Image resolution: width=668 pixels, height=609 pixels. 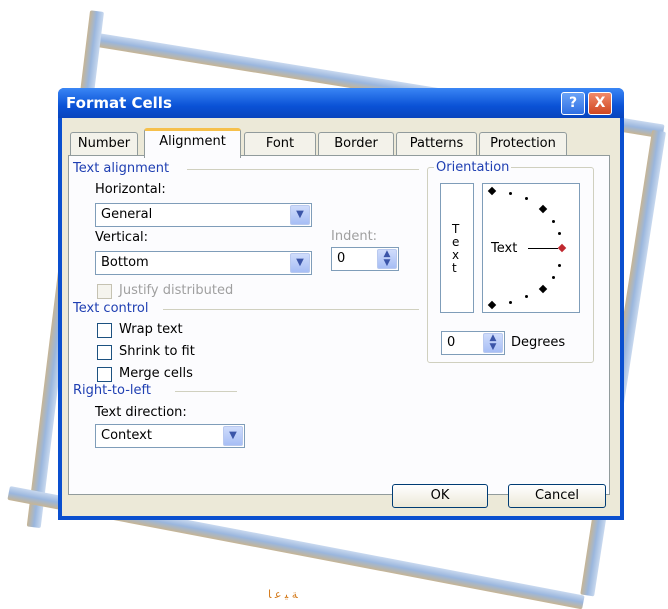 I want to click on text-alignment-group-label: Text alignment, so click(x=121, y=168).